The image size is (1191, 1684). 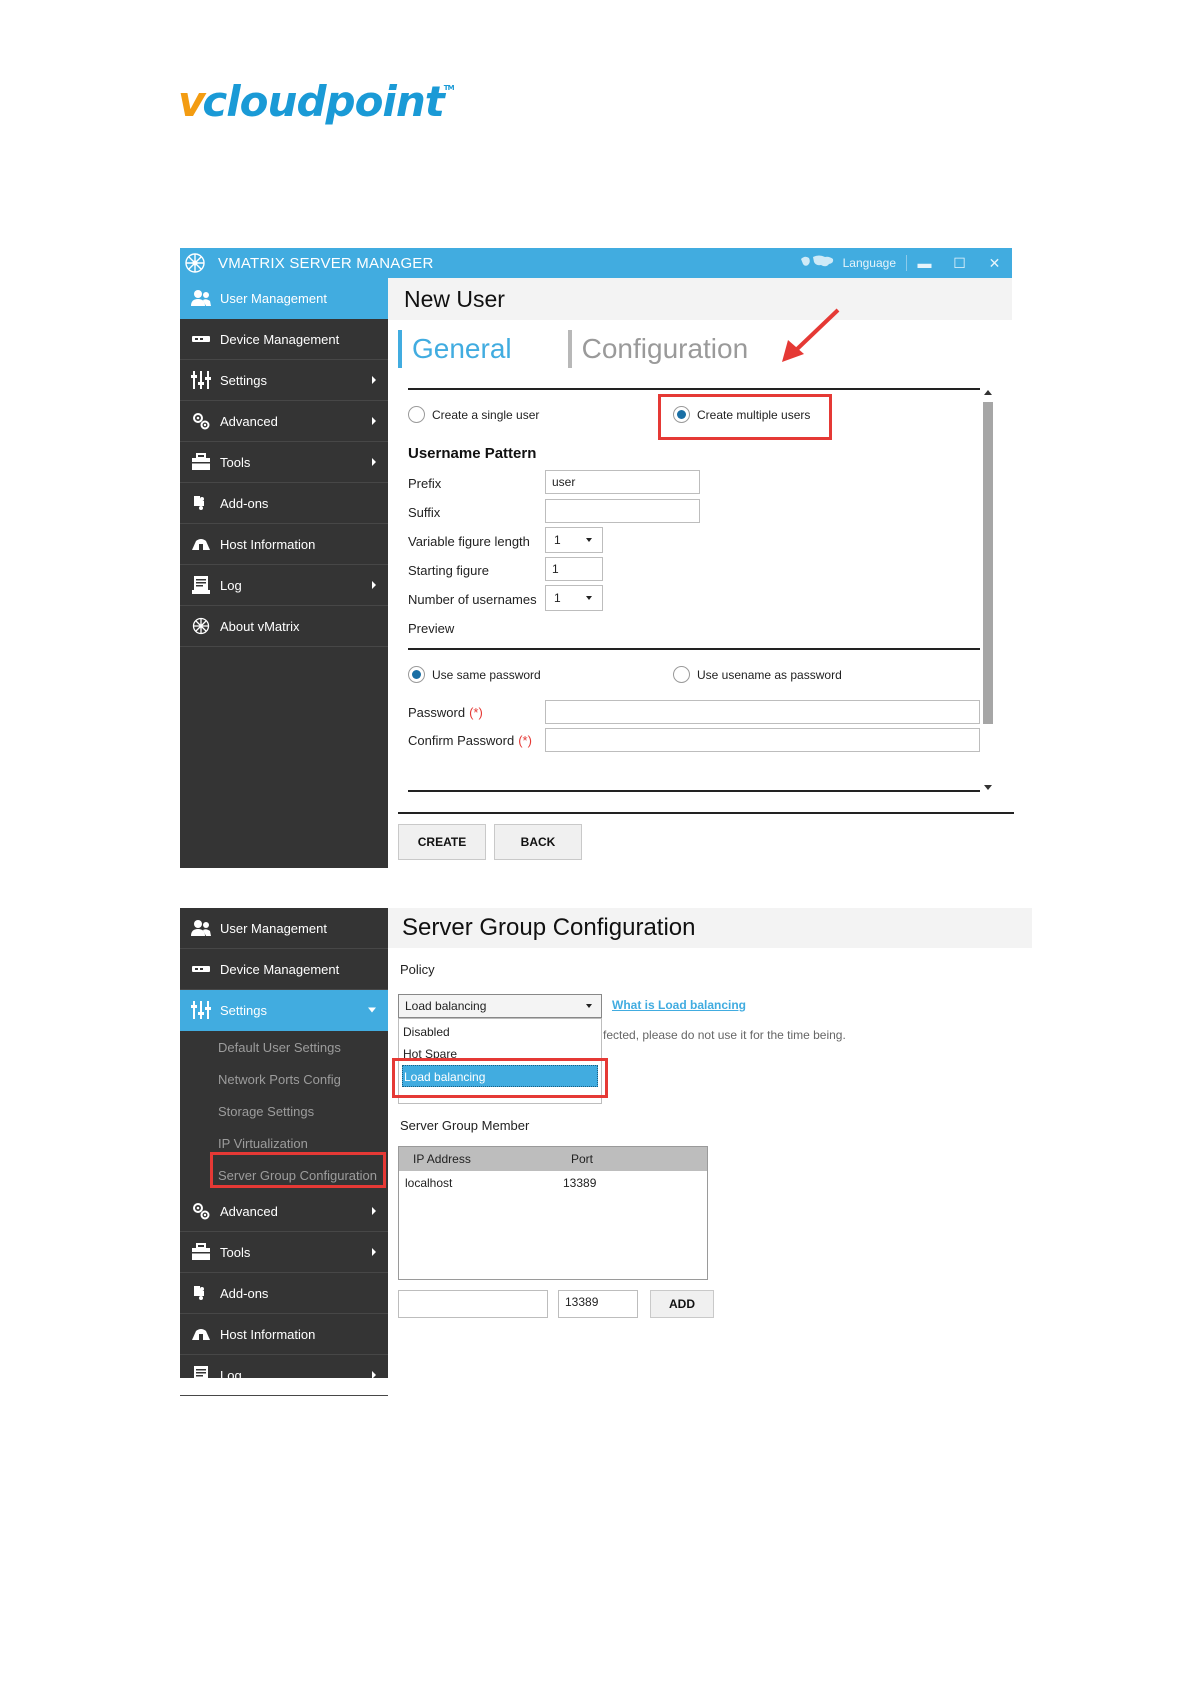 I want to click on variable-length-label: Variable figure length, so click(x=469, y=541).